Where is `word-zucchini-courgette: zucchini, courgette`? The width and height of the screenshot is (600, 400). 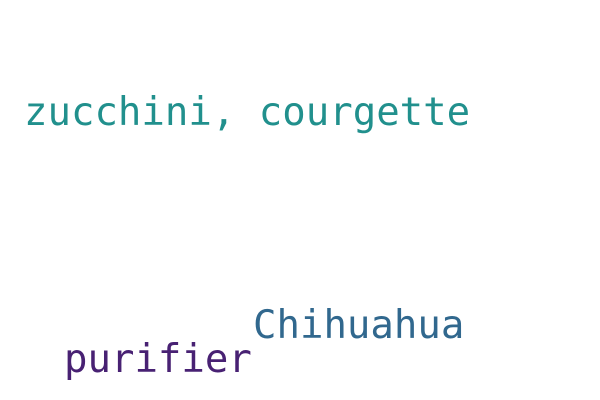
word-zucchini-courgette: zucchini, courgette is located at coordinates (247, 112).